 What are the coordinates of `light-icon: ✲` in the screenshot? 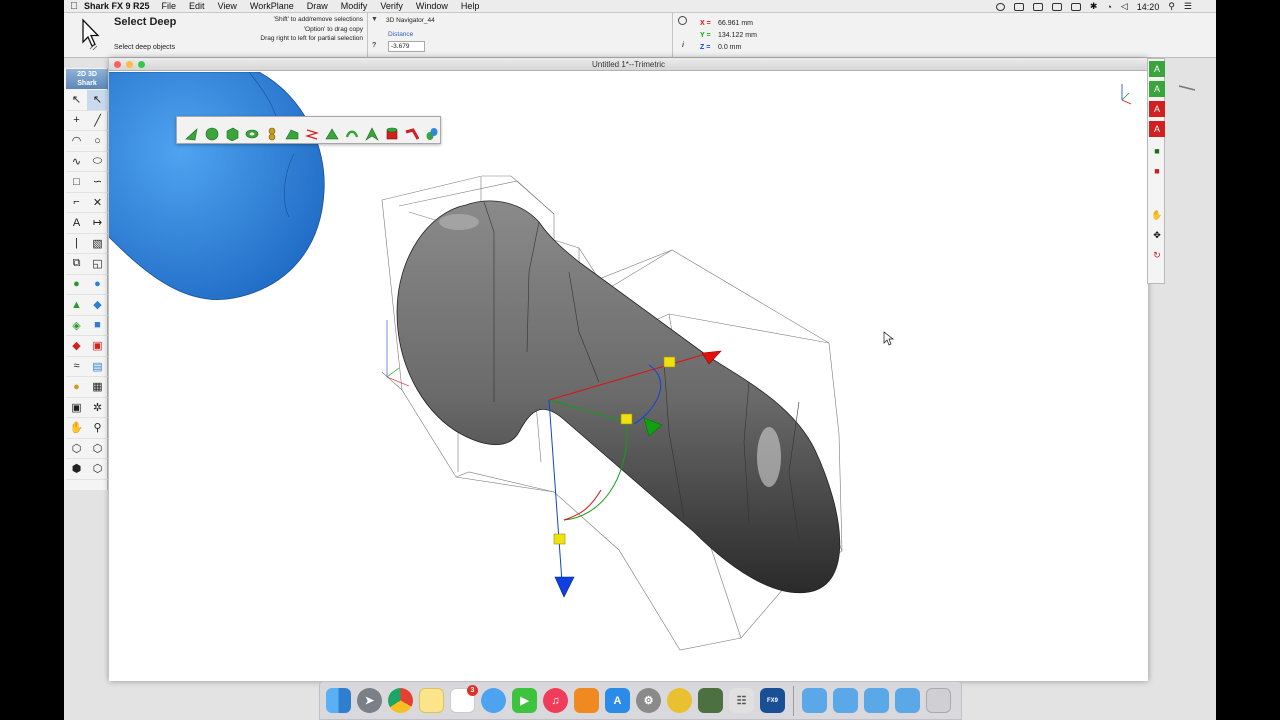 It's located at (97, 408).